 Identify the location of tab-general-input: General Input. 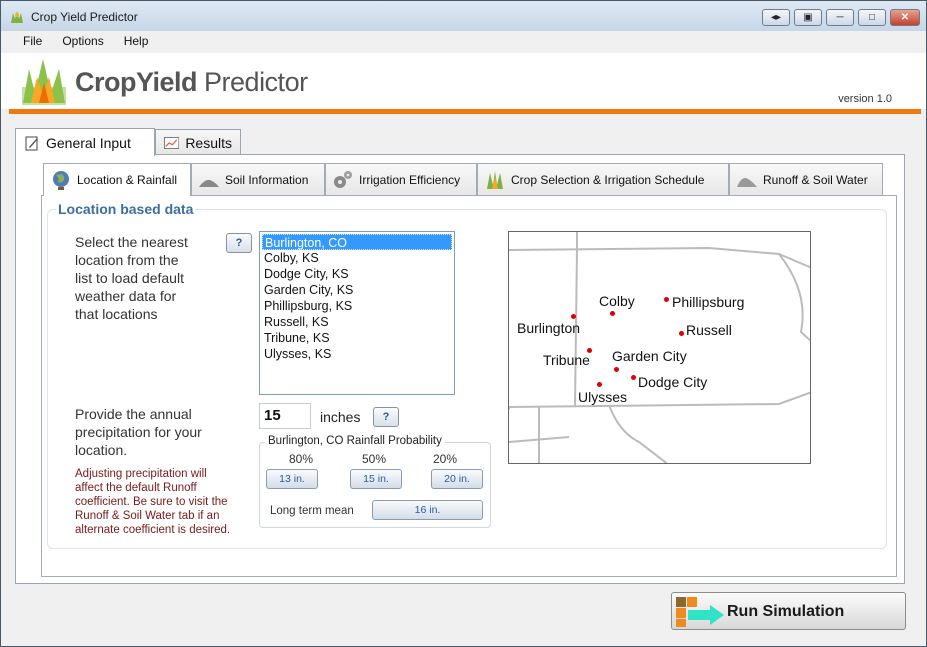
(85, 142).